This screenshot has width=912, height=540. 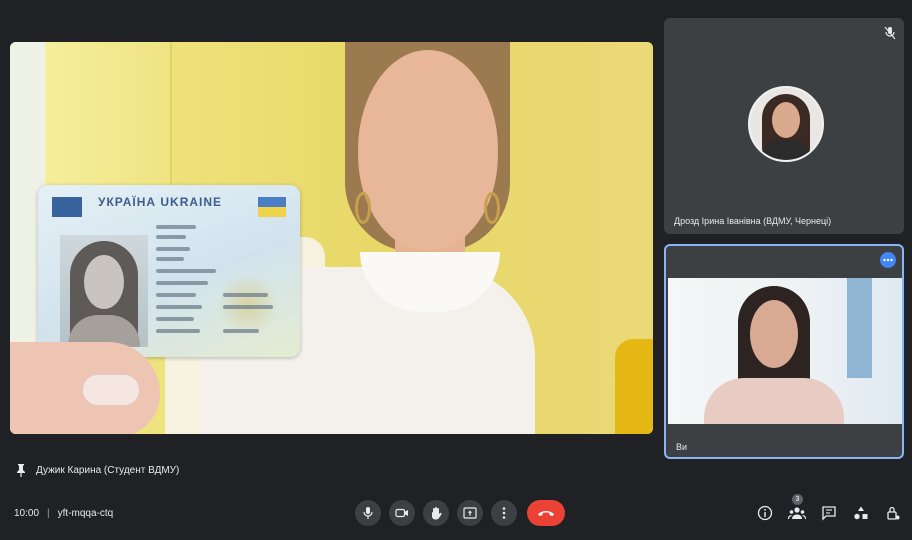 I want to click on meeting-time: 10:00, so click(x=27, y=513).